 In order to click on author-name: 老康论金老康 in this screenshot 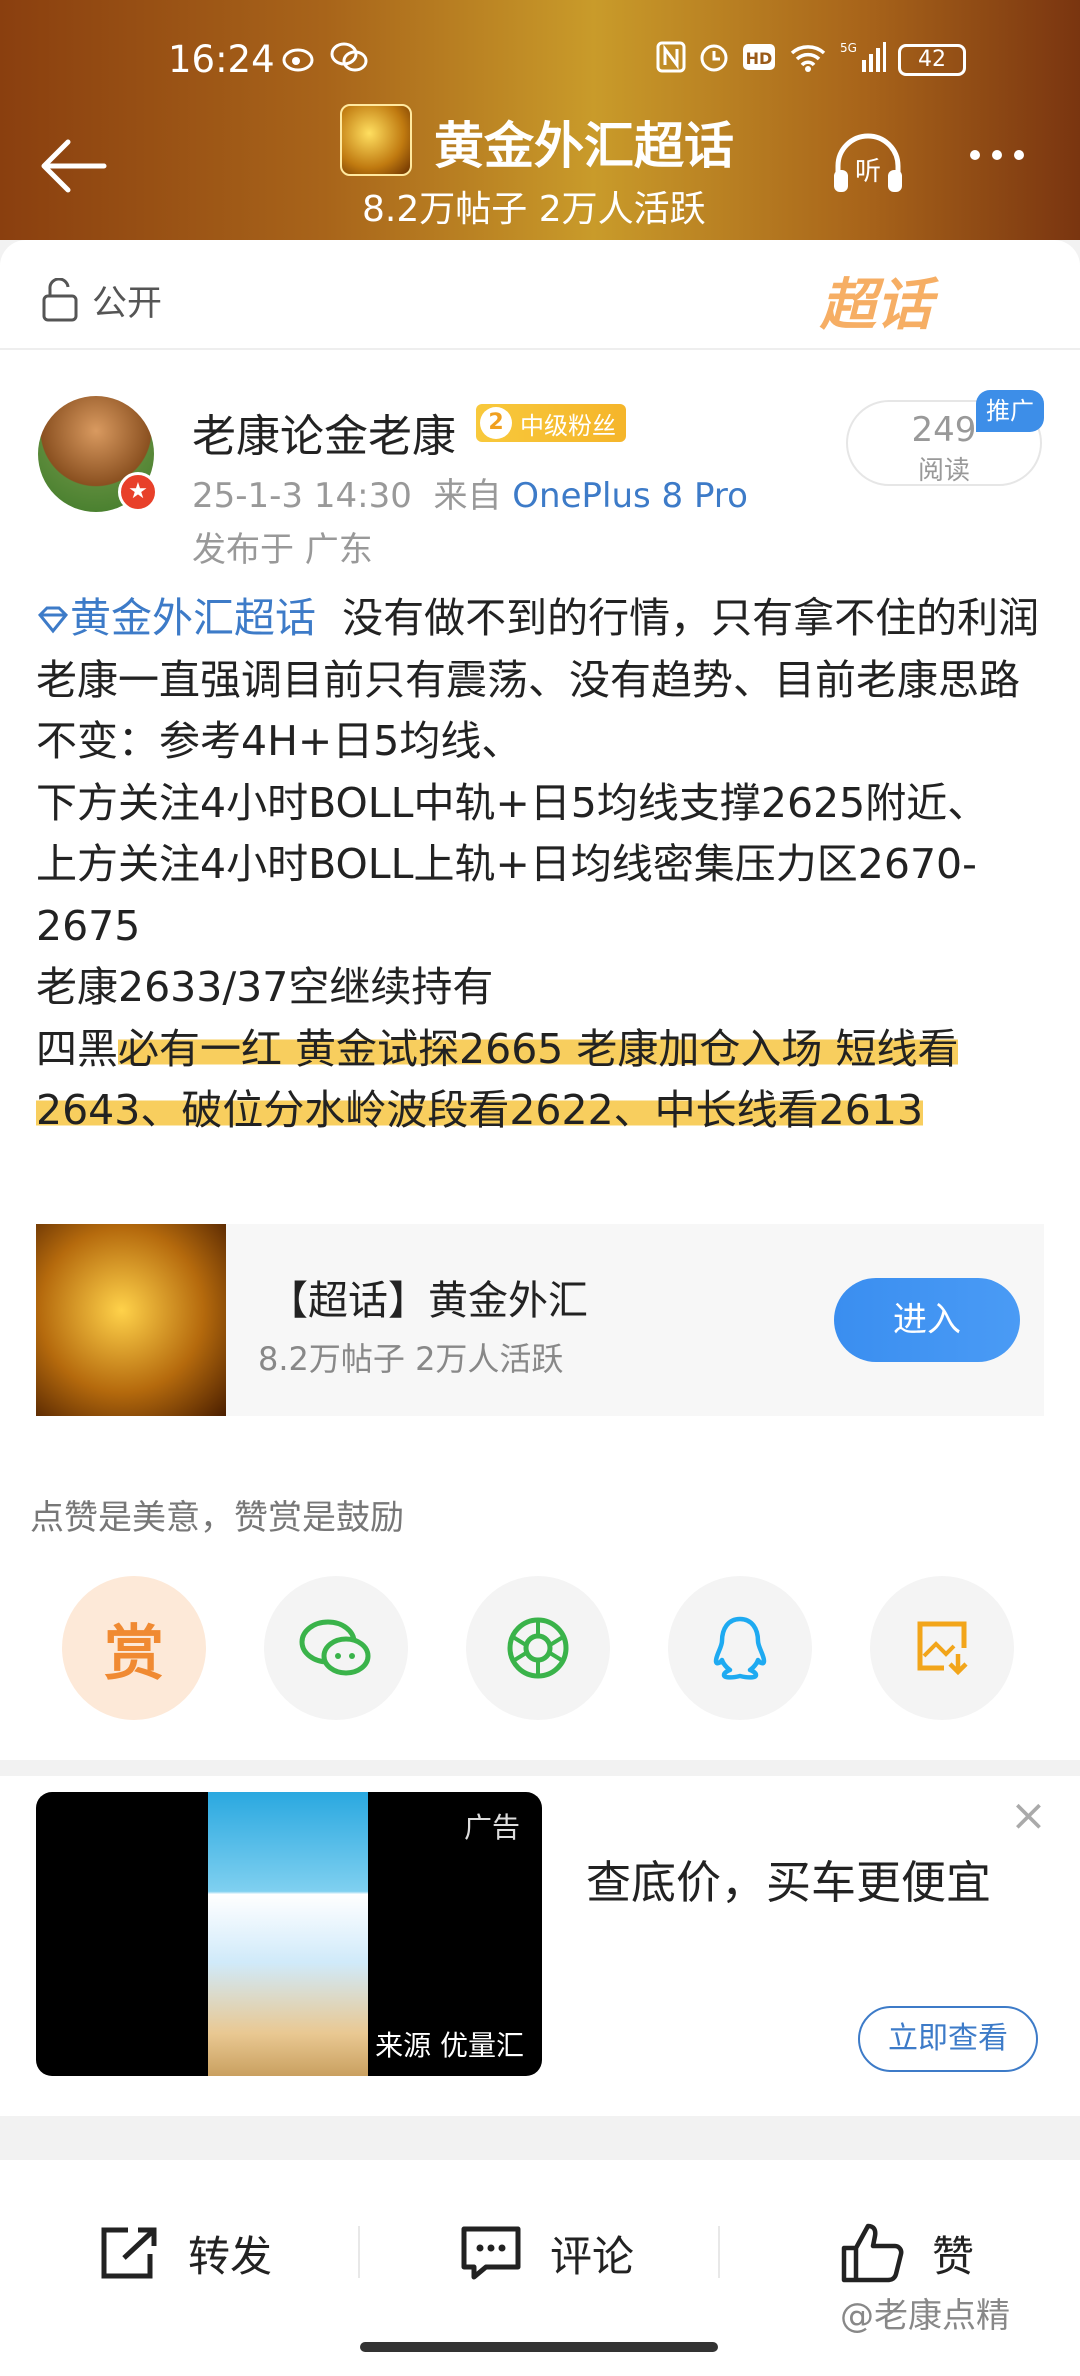, I will do `click(324, 432)`.